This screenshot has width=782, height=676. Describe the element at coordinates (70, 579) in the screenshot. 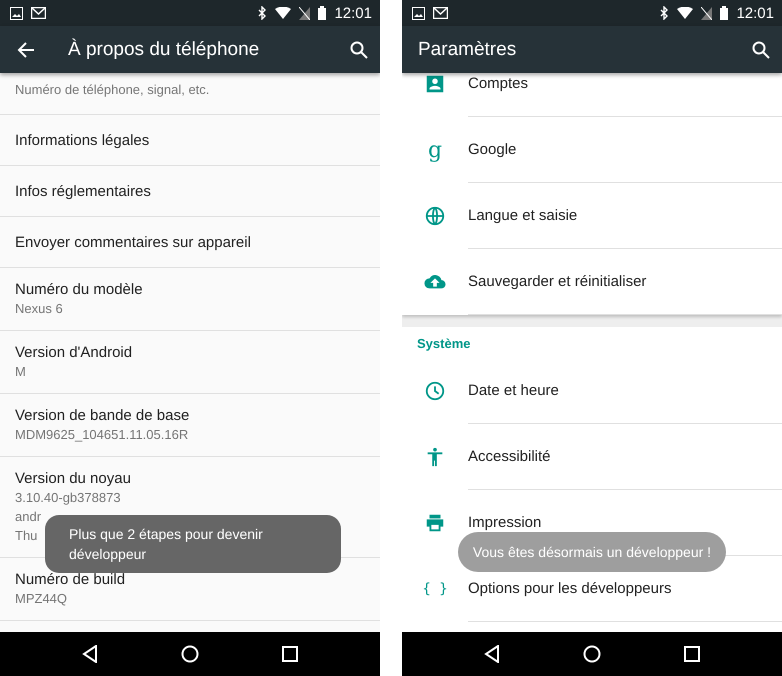

I see `row-title: Numéro de build` at that location.